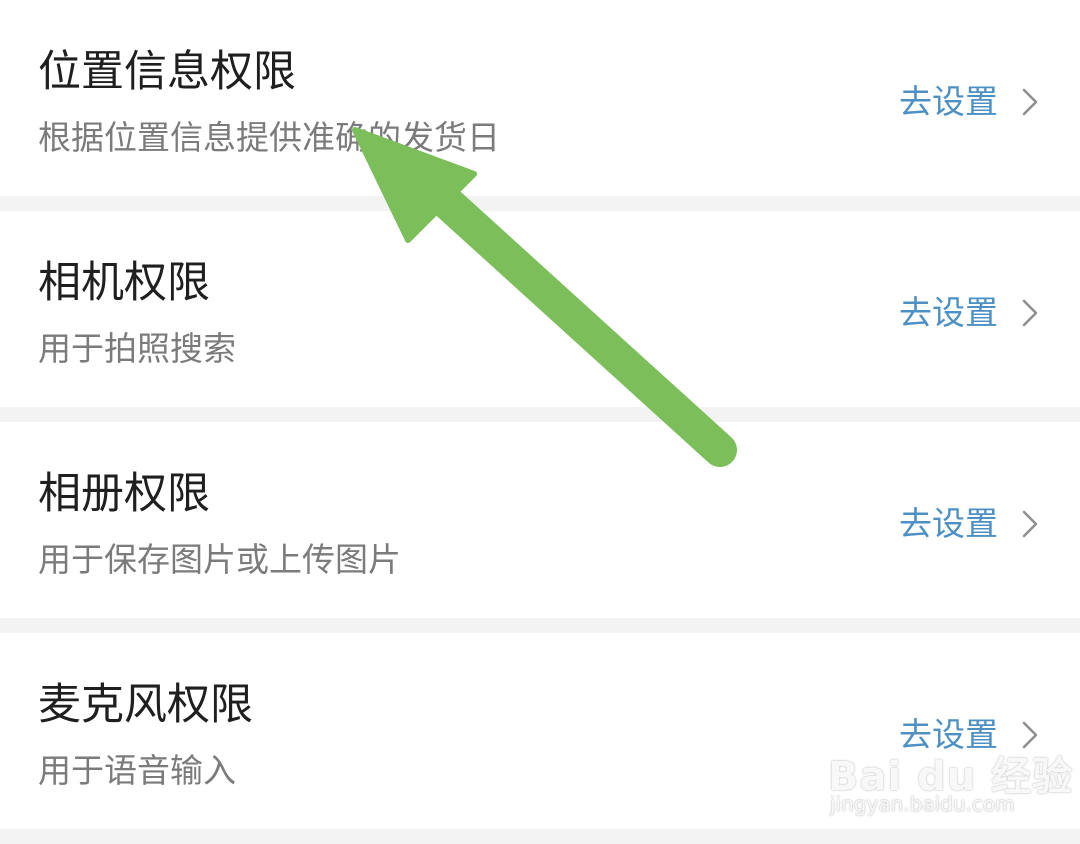 Image resolution: width=1080 pixels, height=844 pixels. What do you see at coordinates (950, 784) in the screenshot?
I see `baidu-jingyan-watermark: Bai du 经验 jingyan.baidu.com` at bounding box center [950, 784].